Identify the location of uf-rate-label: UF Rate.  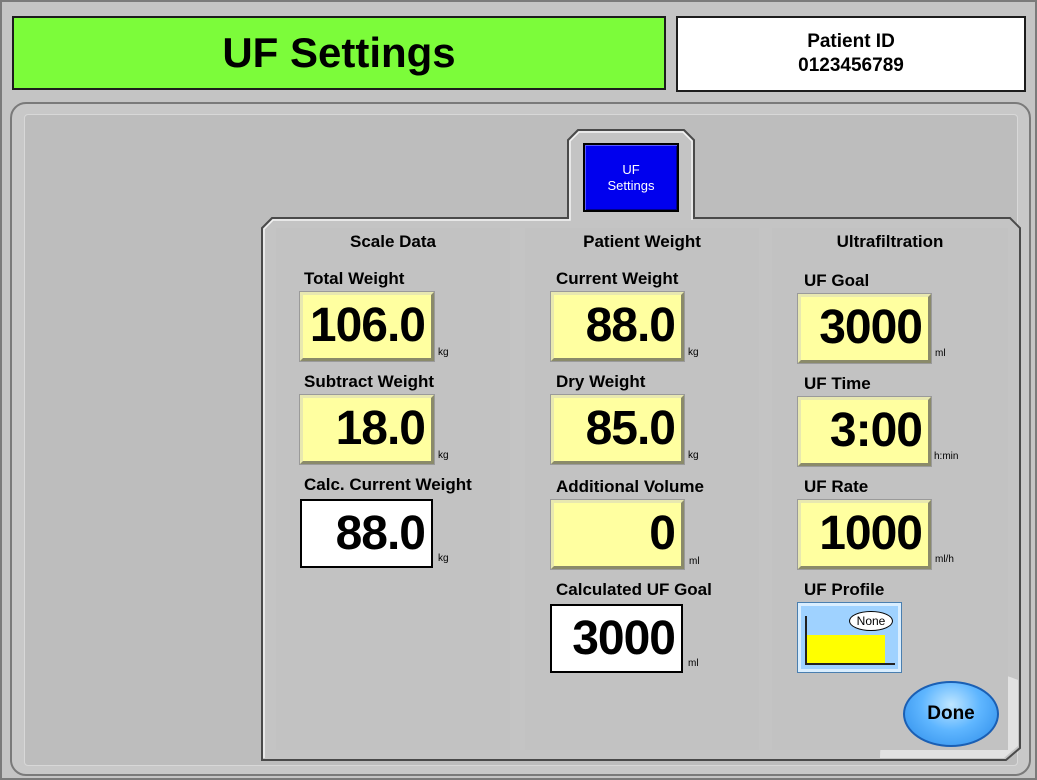
(836, 486).